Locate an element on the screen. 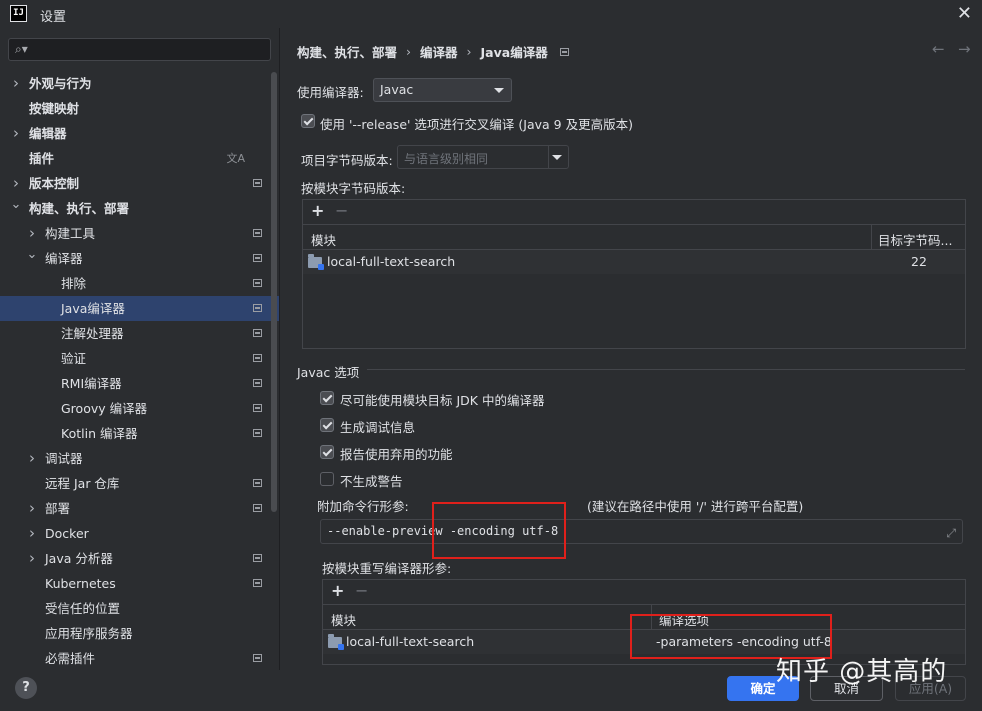 The image size is (982, 711). search-icon: ⌕▾ is located at coordinates (21, 49).